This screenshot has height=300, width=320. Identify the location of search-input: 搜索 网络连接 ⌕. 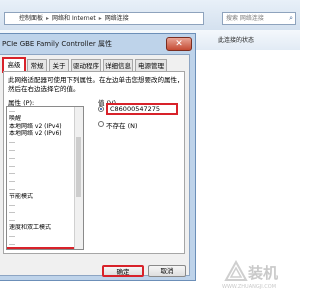
(259, 18).